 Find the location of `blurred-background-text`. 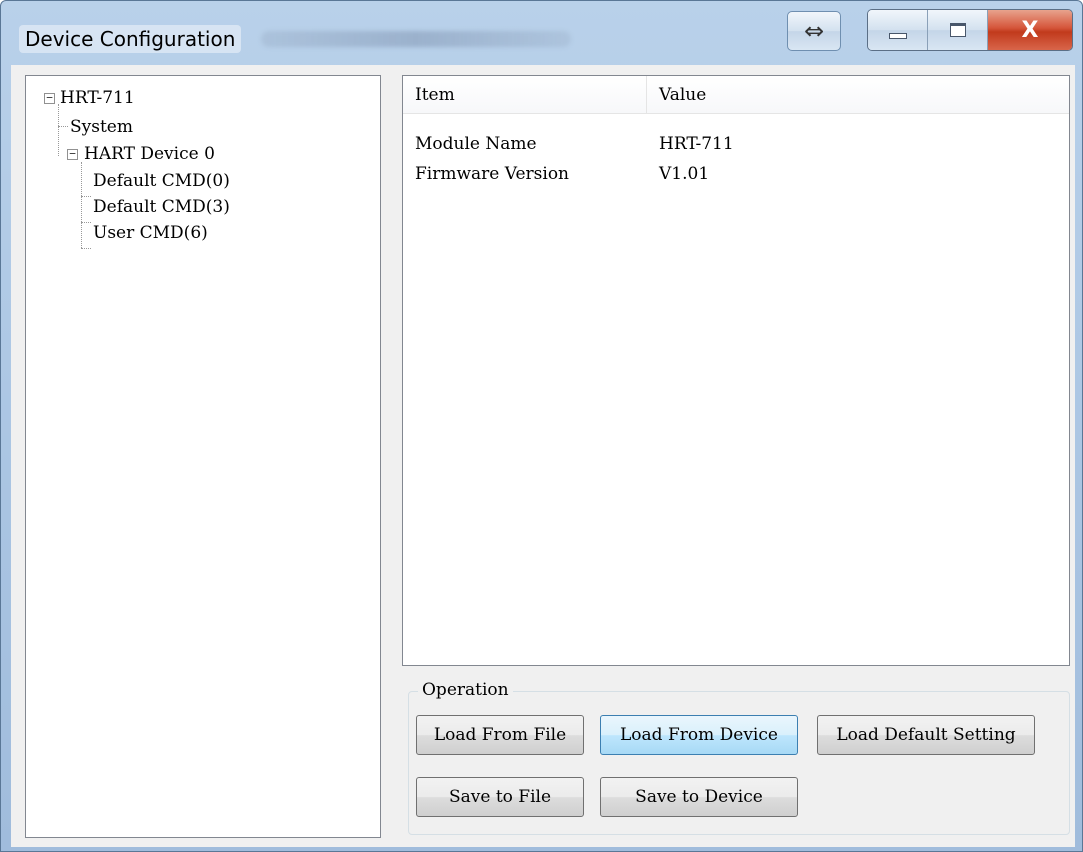

blurred-background-text is located at coordinates (416, 39).